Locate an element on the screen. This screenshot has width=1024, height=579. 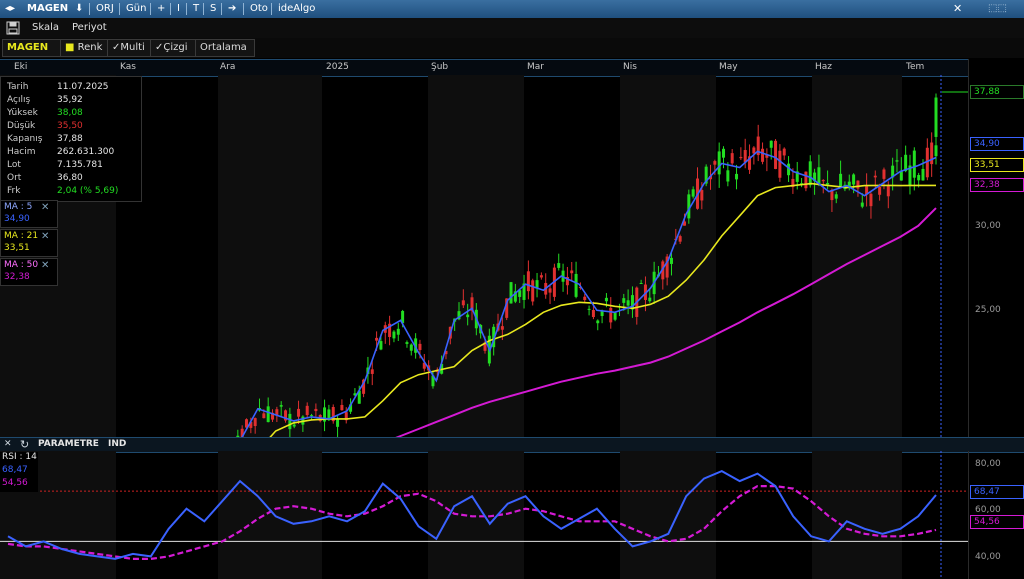
plus-button: + is located at coordinates (161, 9).